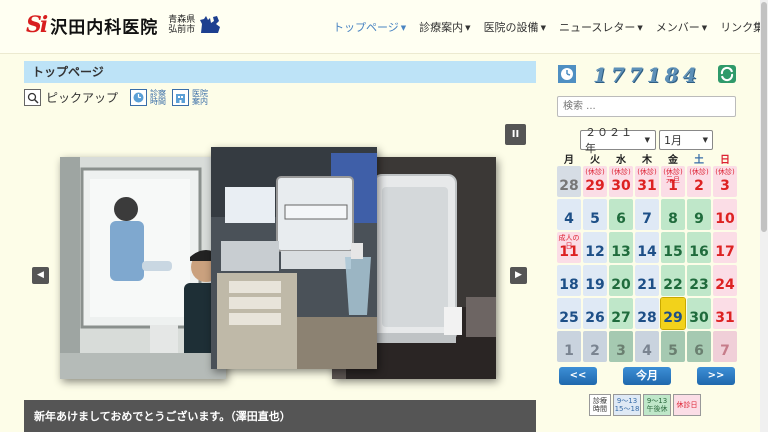 This screenshot has width=768, height=432. What do you see at coordinates (725, 172) in the screenshot?
I see `calendar-day-note: (休診)` at bounding box center [725, 172].